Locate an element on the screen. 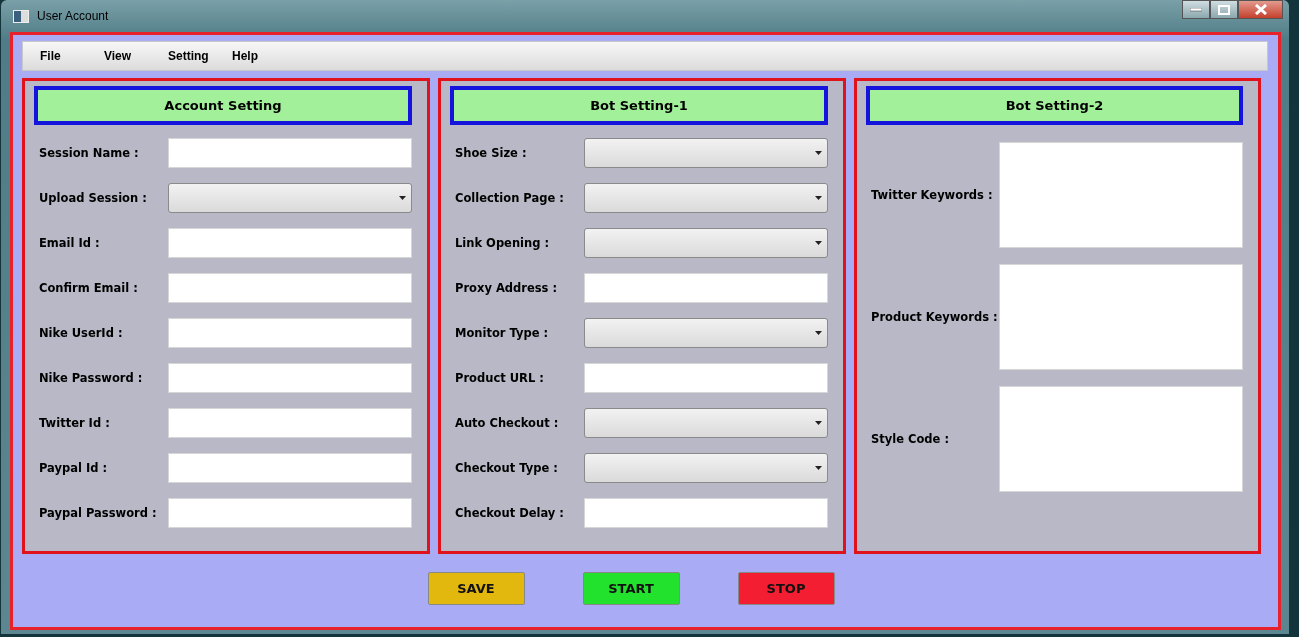 This screenshot has height=637, width=1299. minimize-button is located at coordinates (1196, 9).